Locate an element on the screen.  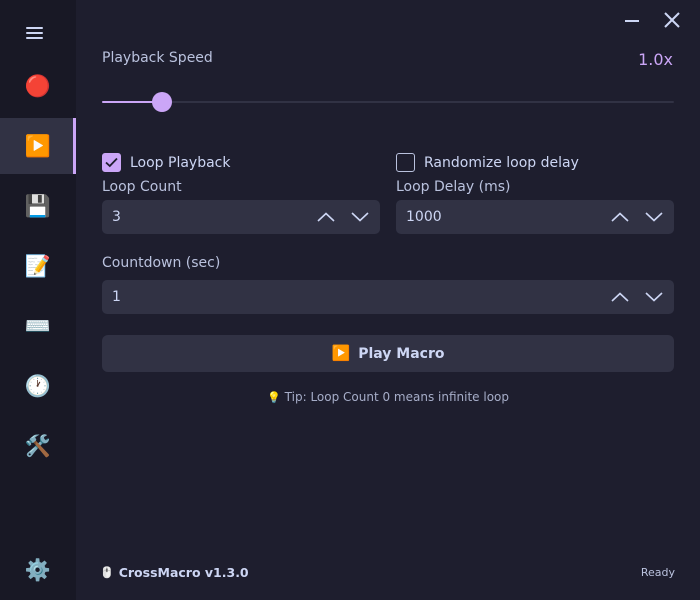
tip-text: 💡 Tip: Loop Count 0 means infinite loop is located at coordinates (388, 397).